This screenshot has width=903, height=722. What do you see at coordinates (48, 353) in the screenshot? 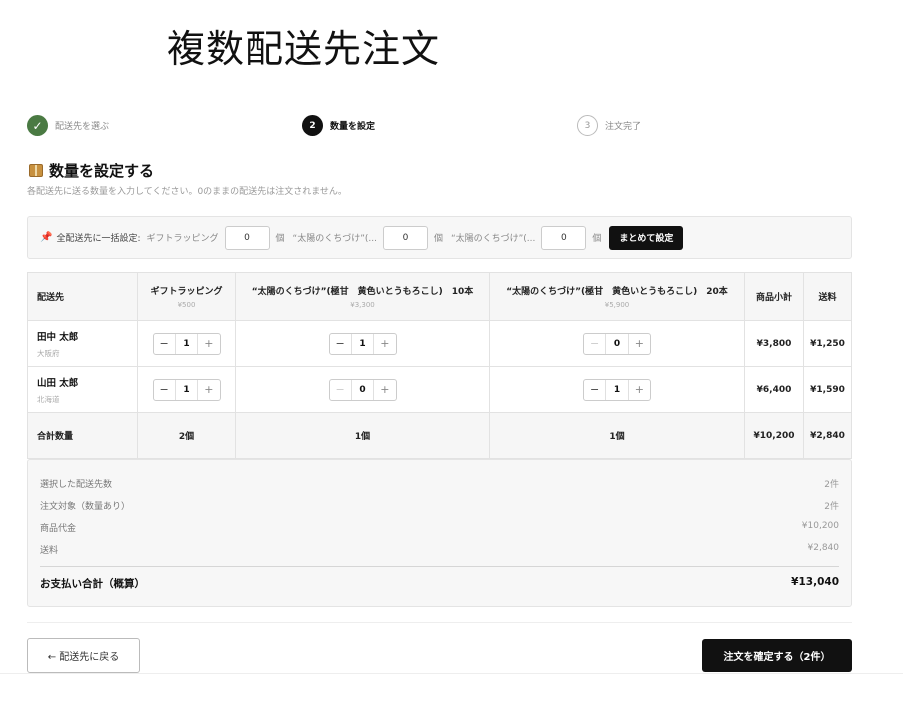
I see `recipient-prefecture: 大阪府` at bounding box center [48, 353].